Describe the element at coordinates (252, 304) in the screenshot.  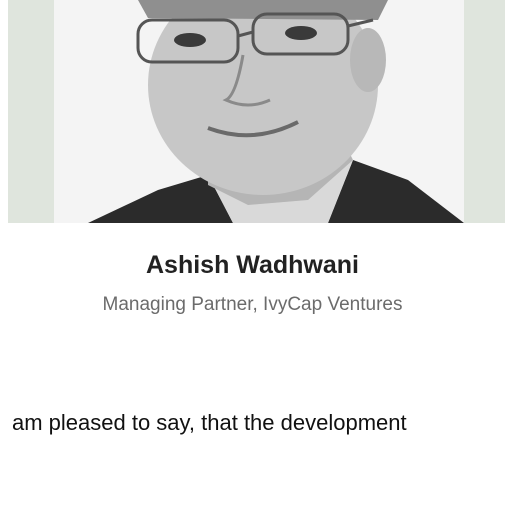
I see `person-title: Managing Partner, IvyCap Ventures` at that location.